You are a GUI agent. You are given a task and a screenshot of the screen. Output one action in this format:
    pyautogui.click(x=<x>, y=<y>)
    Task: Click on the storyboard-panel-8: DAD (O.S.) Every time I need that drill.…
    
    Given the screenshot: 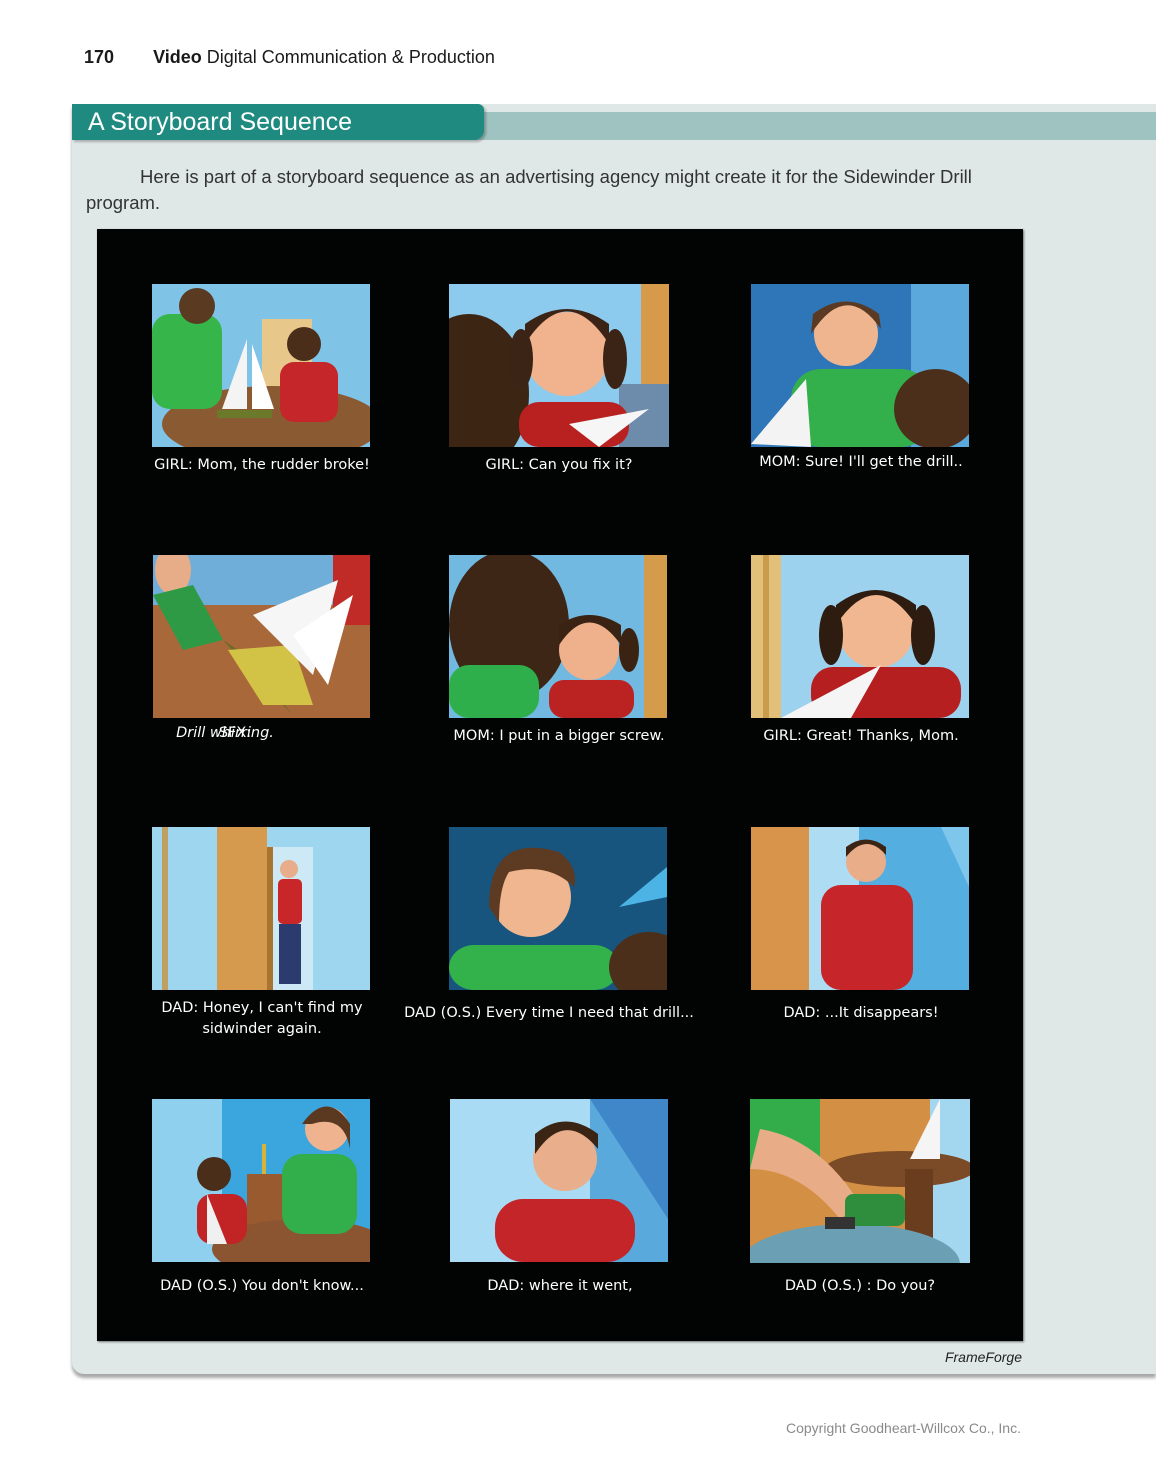 What is the action you would take?
    pyautogui.click(x=549, y=924)
    